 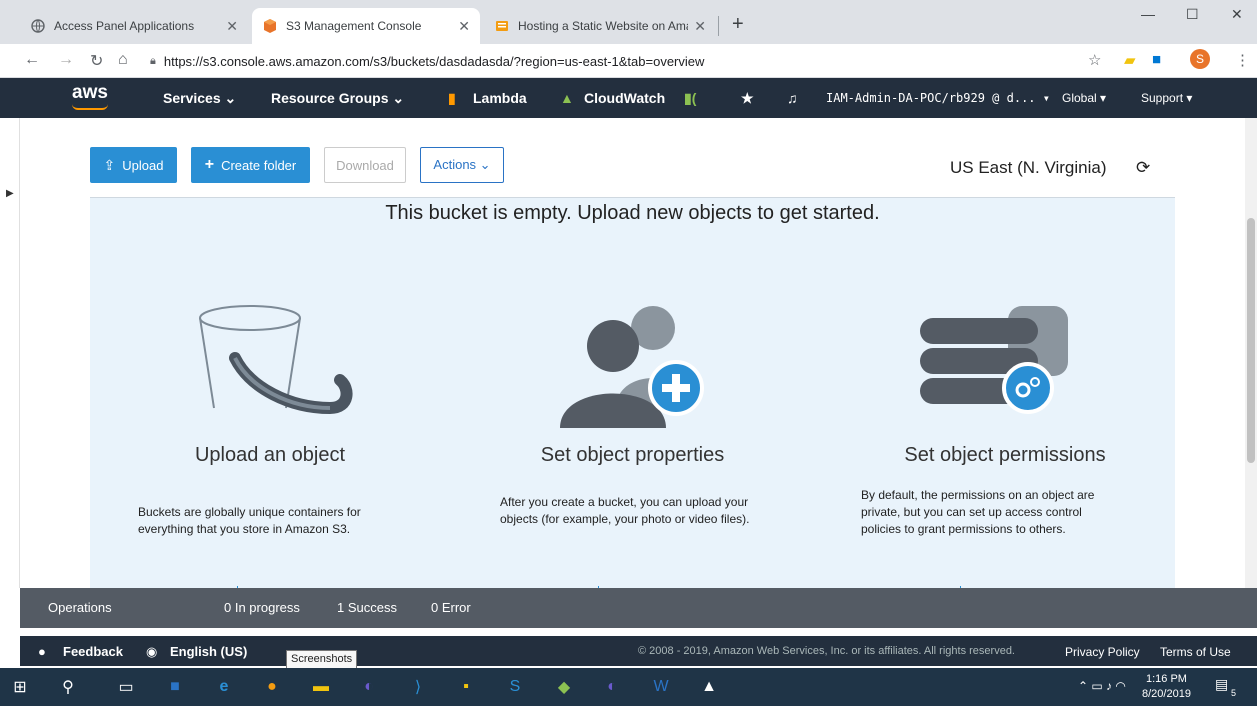 What do you see at coordinates (153, 60) in the screenshot?
I see `lock-icon: 🔒︎` at bounding box center [153, 60].